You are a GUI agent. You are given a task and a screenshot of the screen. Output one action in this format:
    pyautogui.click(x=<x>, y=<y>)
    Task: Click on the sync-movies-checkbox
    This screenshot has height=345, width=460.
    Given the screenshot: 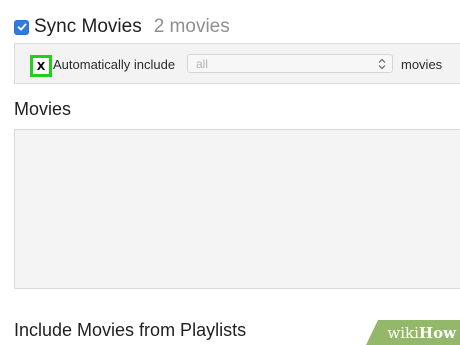 What is the action you would take?
    pyautogui.click(x=21, y=27)
    